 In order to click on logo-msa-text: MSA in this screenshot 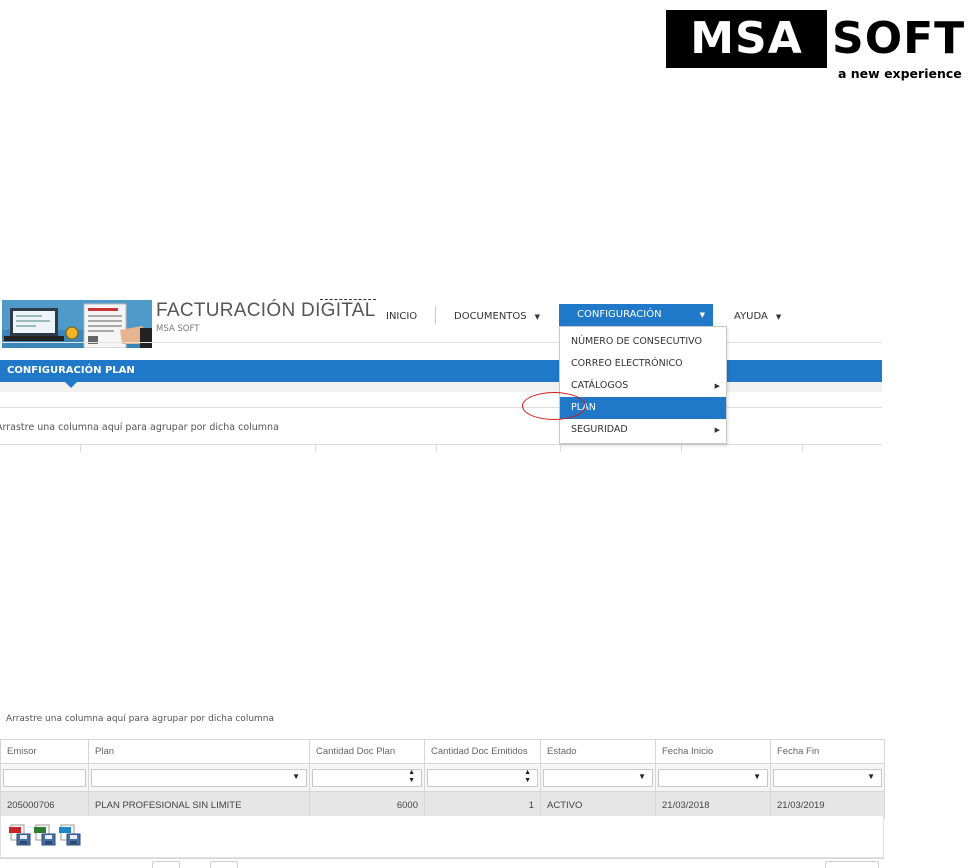, I will do `click(746, 39)`.